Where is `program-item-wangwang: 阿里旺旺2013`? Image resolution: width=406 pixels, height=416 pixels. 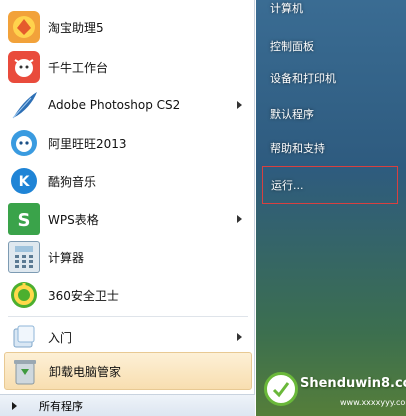
program-item-wangwang: 阿里旺旺2013 is located at coordinates (128, 143).